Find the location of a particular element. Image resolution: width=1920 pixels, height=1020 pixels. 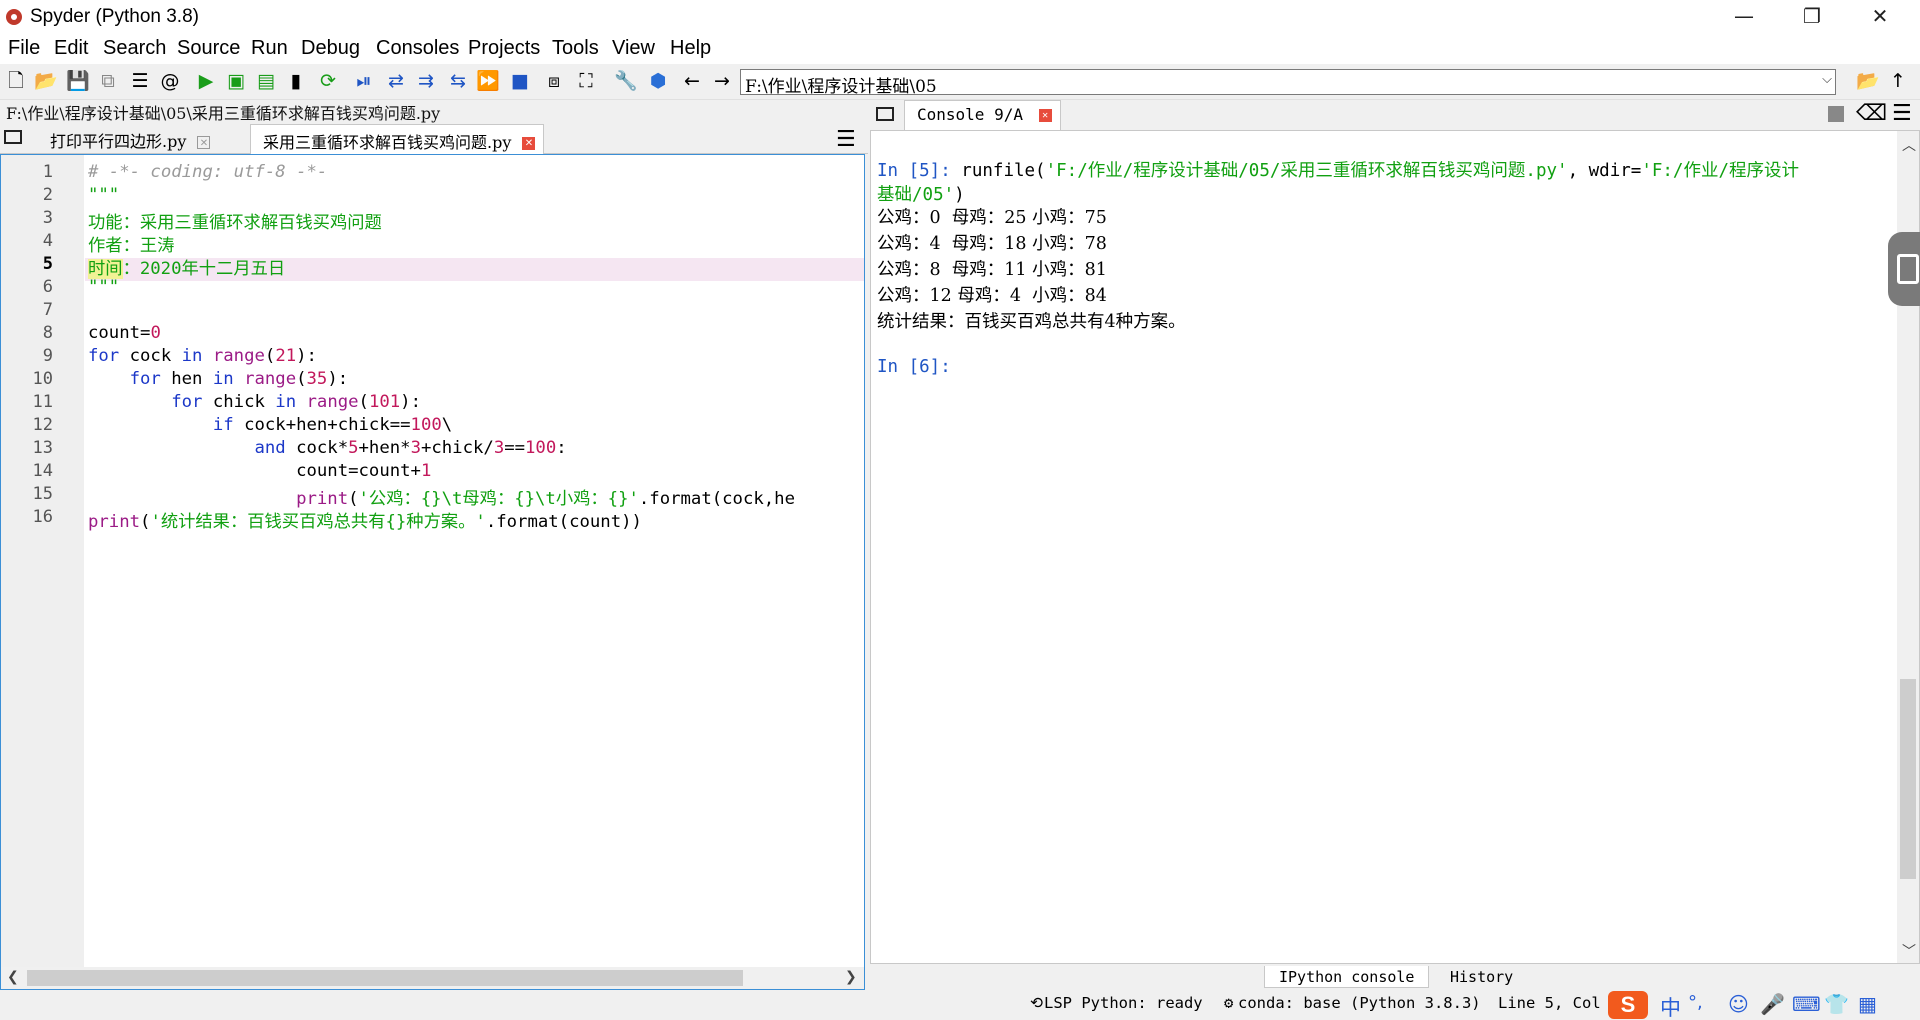

close-button: ✕ is located at coordinates (1880, 17).